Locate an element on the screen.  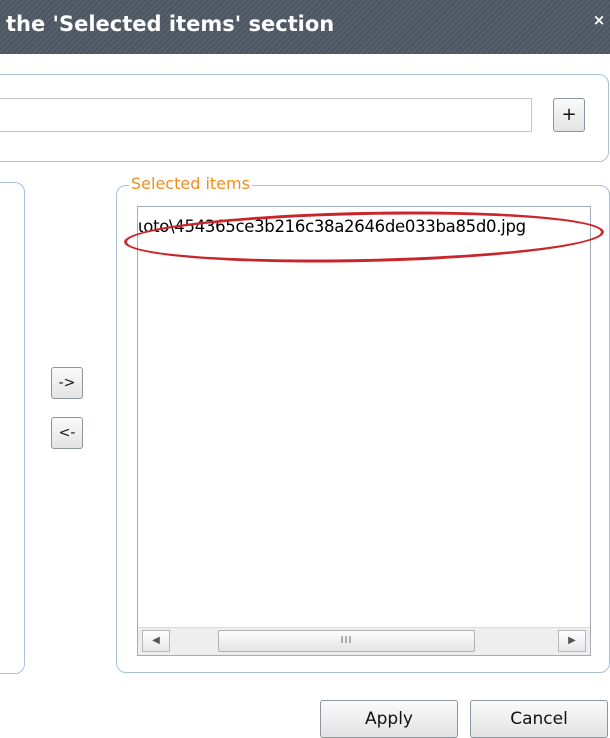
dialog-titlebar: the 'Selected items' section × is located at coordinates (305, 27).